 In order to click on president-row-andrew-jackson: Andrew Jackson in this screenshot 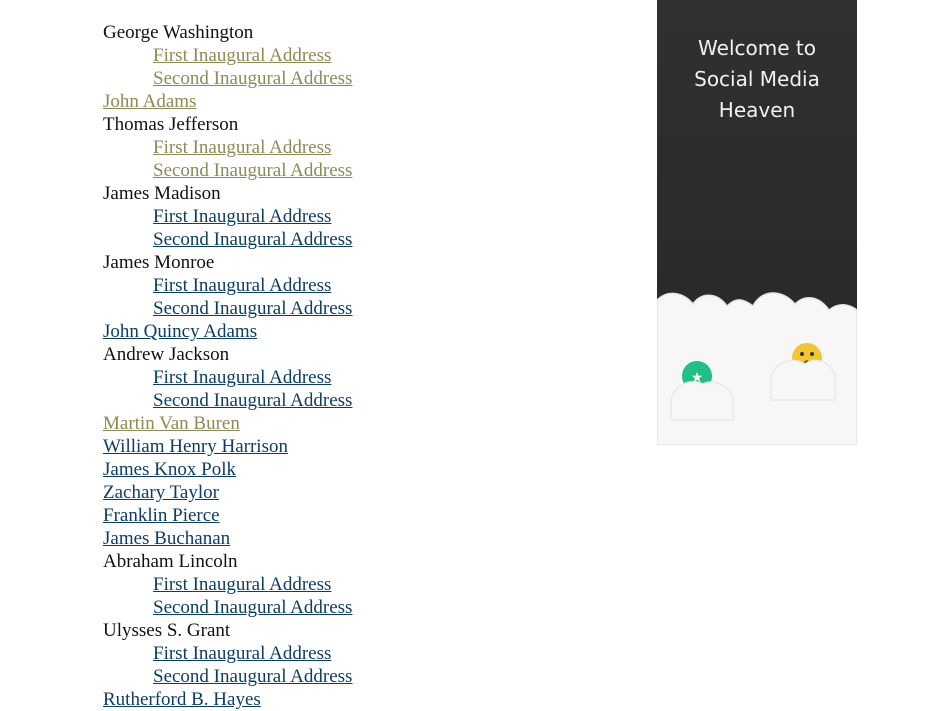, I will do `click(227, 354)`.